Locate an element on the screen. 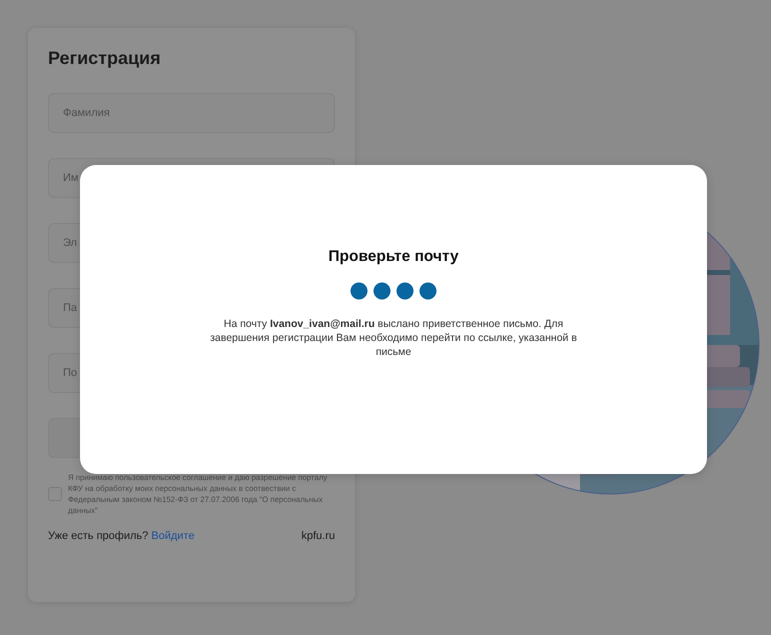 This screenshot has height=635, width=771. loading-dots-icon is located at coordinates (394, 291).